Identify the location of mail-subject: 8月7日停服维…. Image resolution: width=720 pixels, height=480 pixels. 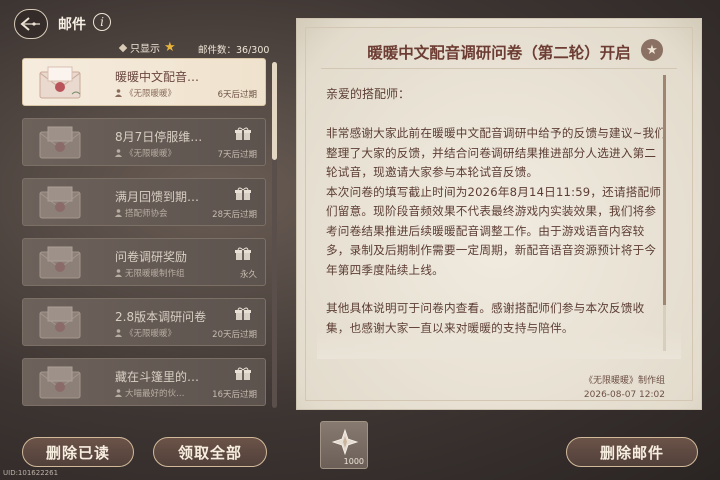
(159, 137).